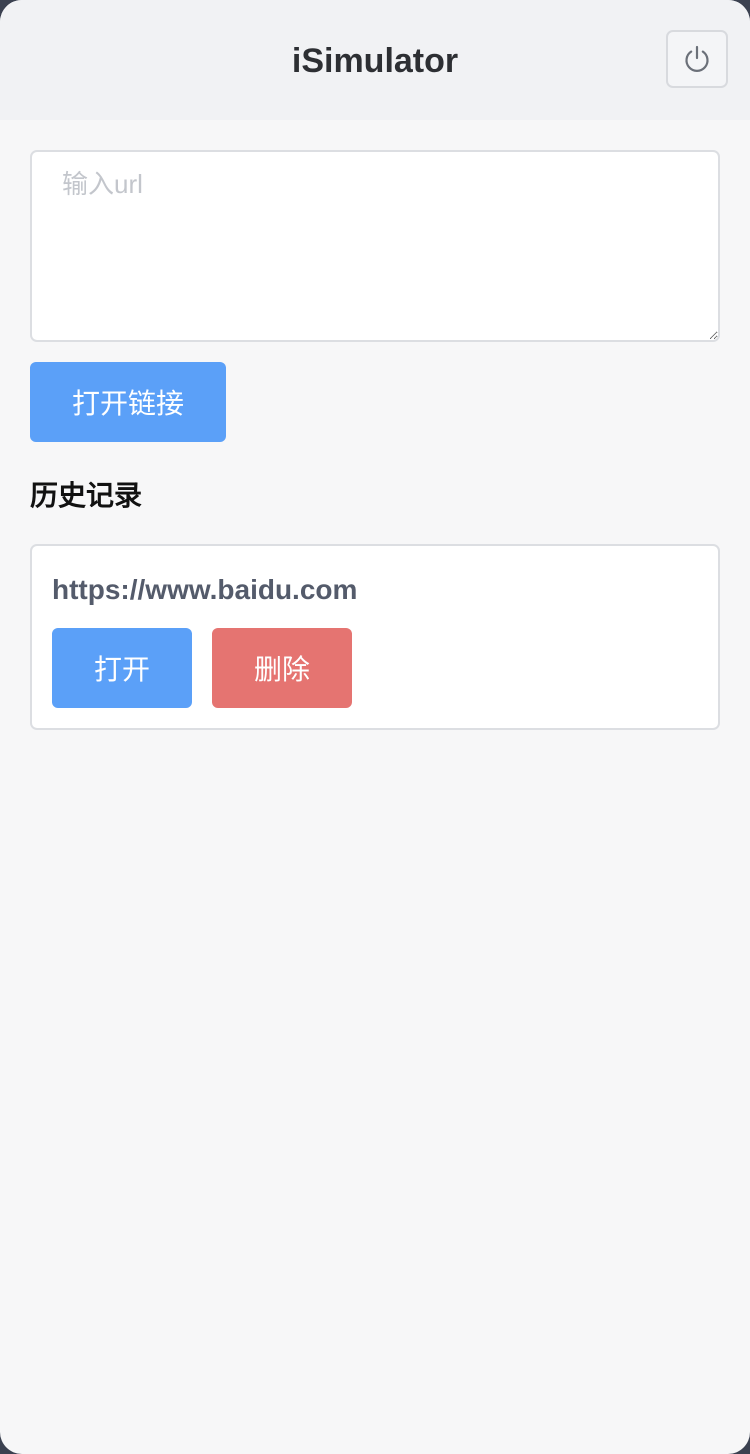  What do you see at coordinates (375, 637) in the screenshot?
I see `history-item: https://www.baidu.com 打开 删除` at bounding box center [375, 637].